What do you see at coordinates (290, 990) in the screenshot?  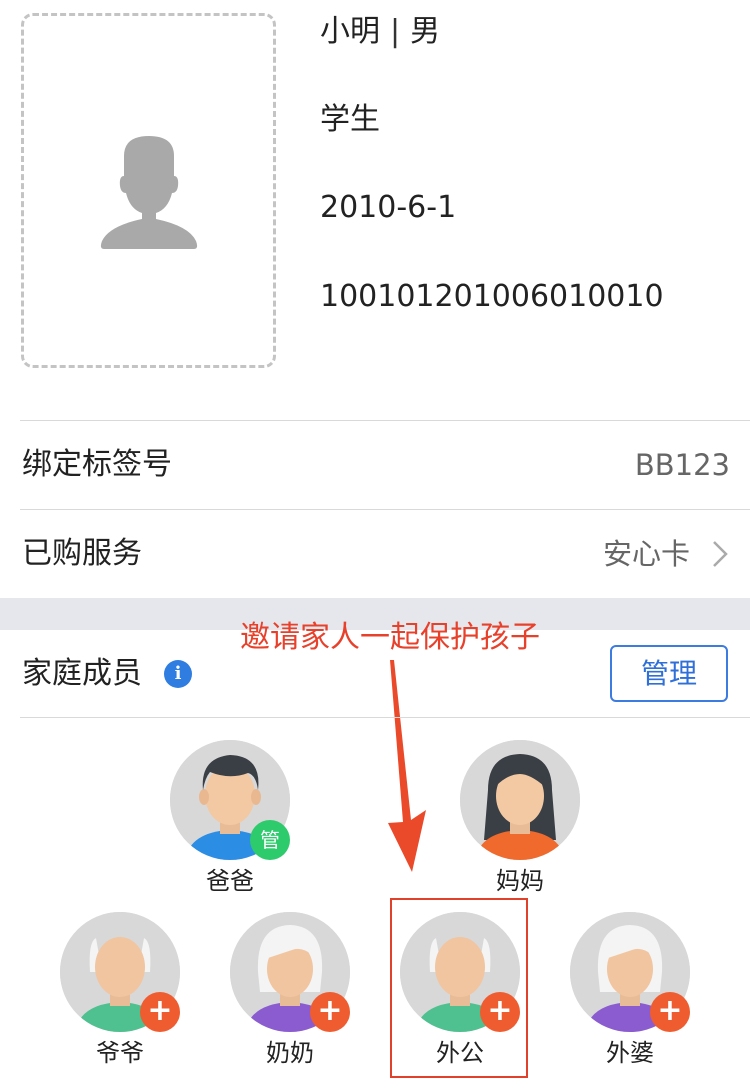 I see `family-member-grandma: + 奶奶` at bounding box center [290, 990].